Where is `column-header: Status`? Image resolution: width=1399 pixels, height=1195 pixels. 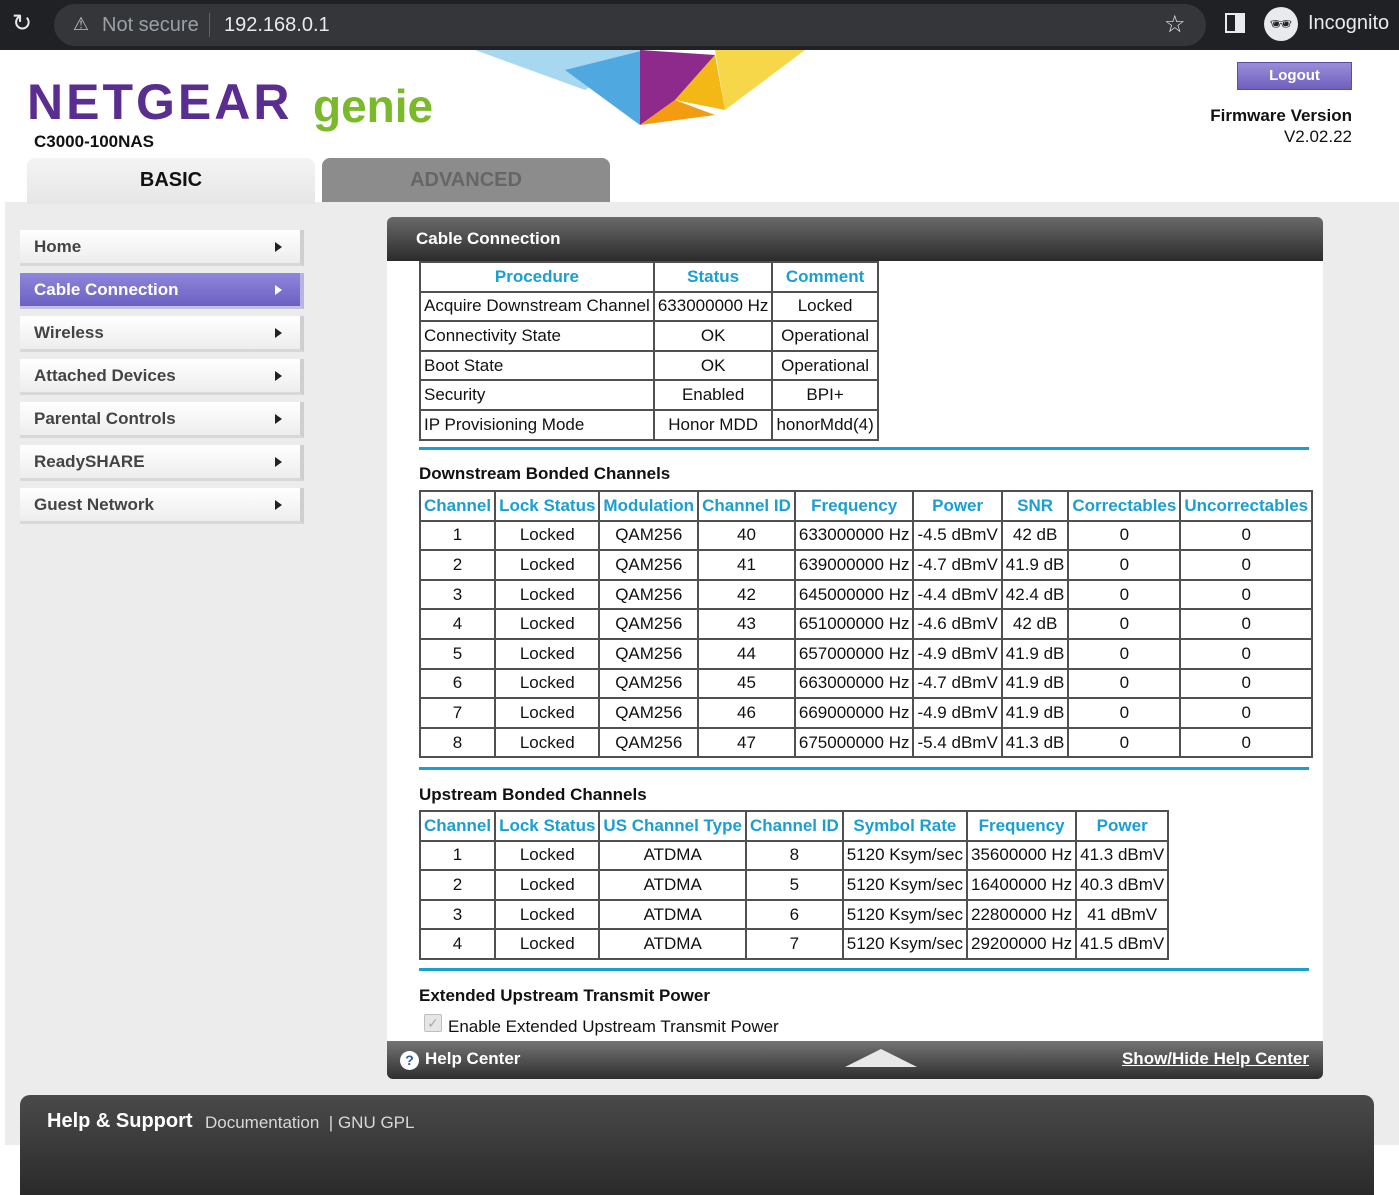 column-header: Status is located at coordinates (713, 277).